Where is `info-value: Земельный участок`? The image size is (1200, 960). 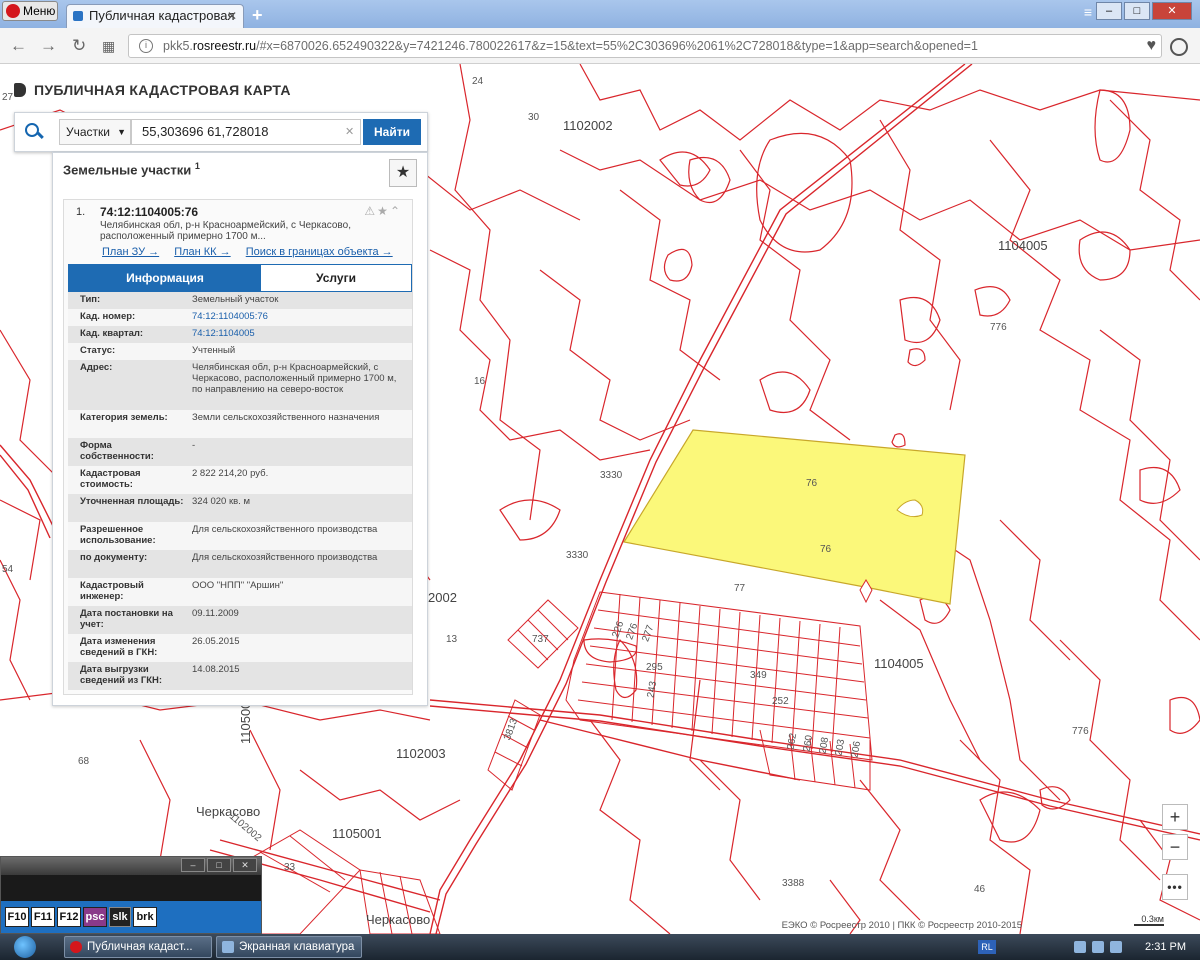
info-value: Земельный участок is located at coordinates (235, 299).